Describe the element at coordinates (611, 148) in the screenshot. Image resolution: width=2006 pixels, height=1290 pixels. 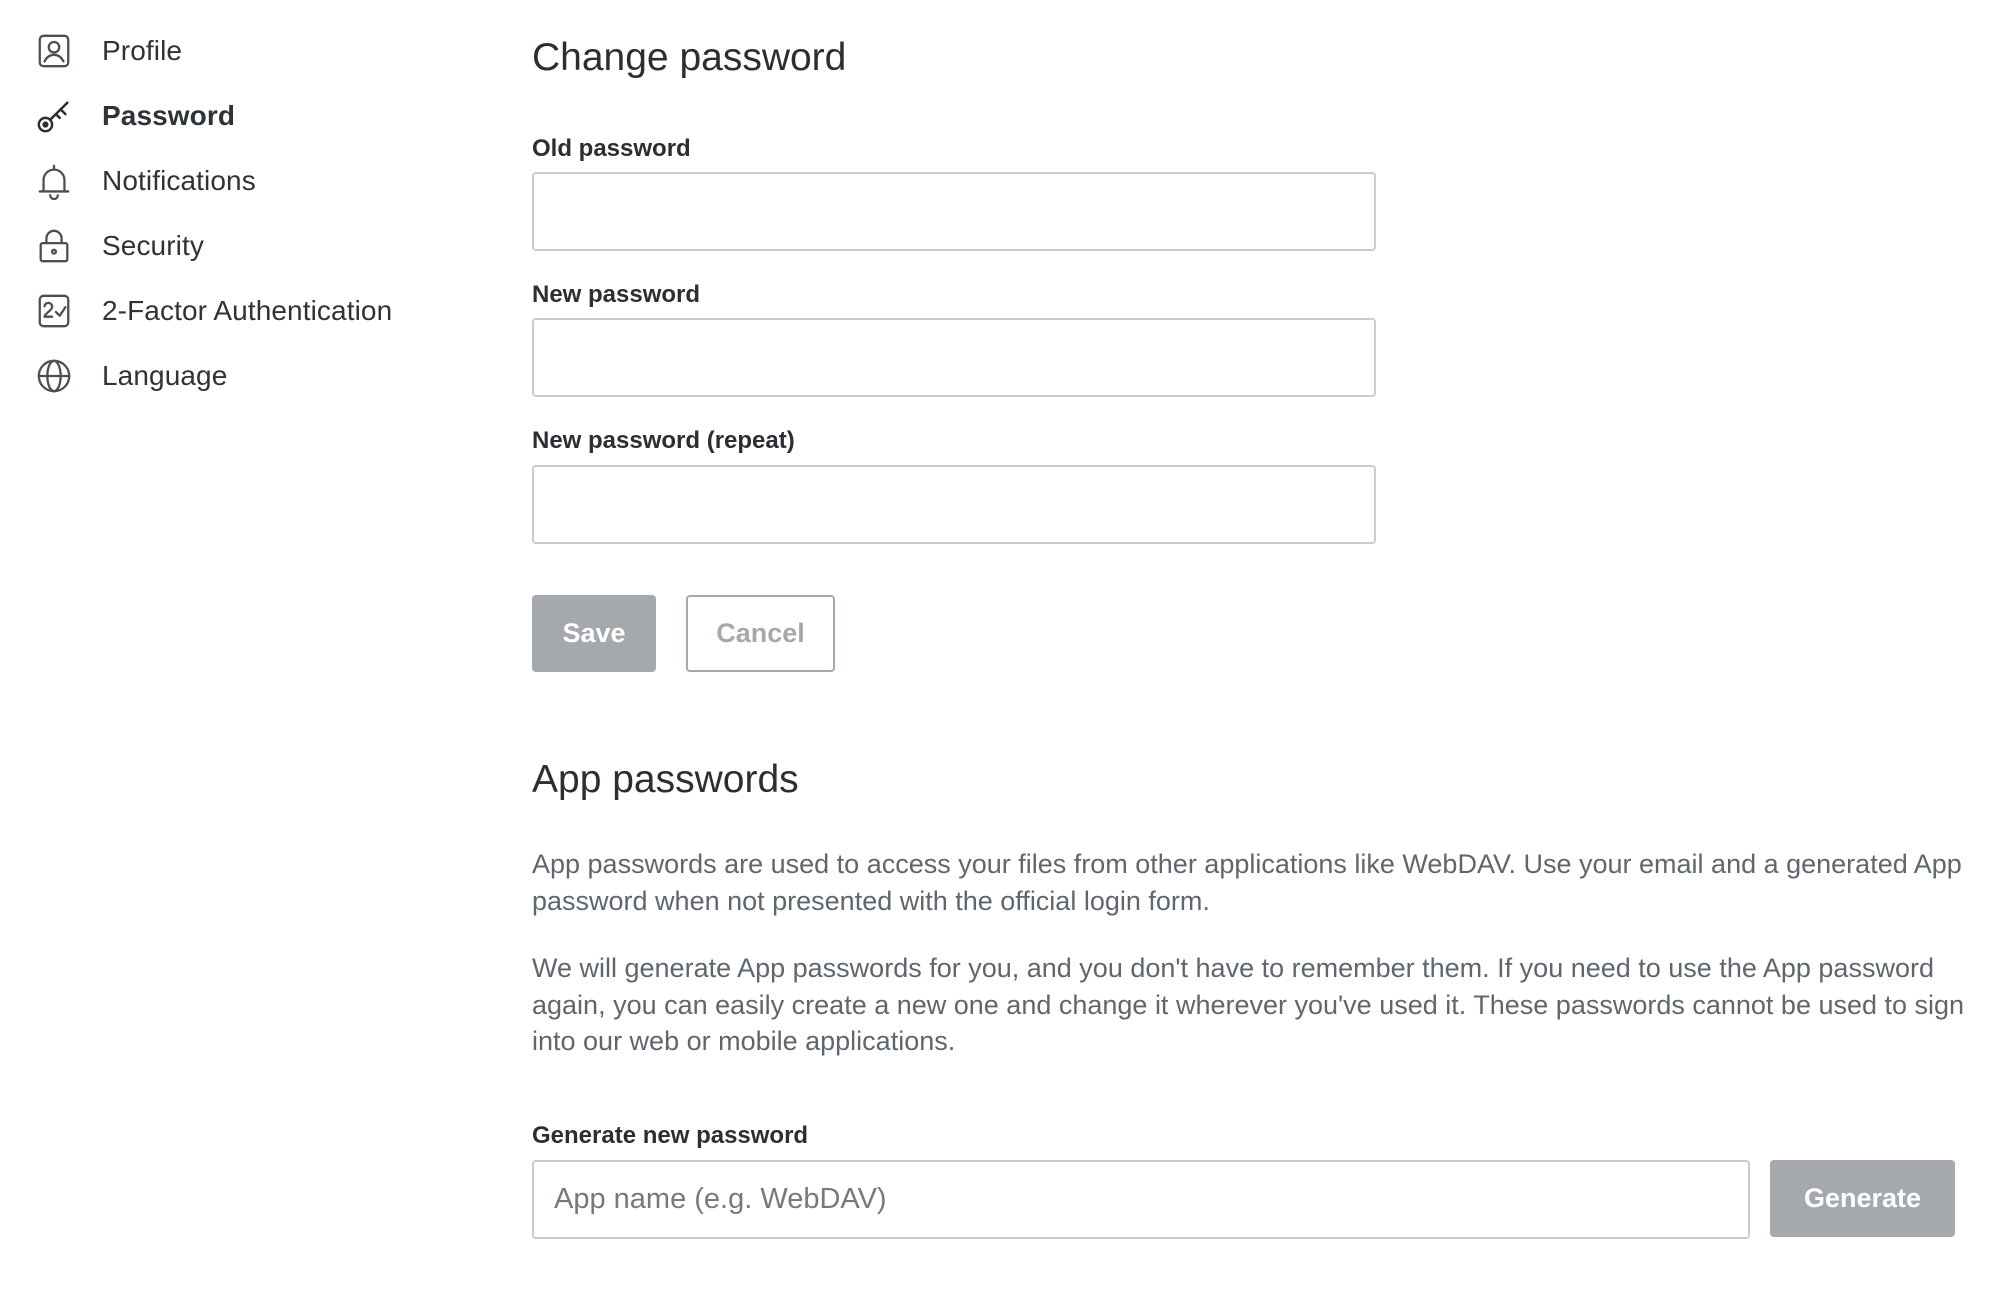
I see `old-password-label: Old password` at that location.